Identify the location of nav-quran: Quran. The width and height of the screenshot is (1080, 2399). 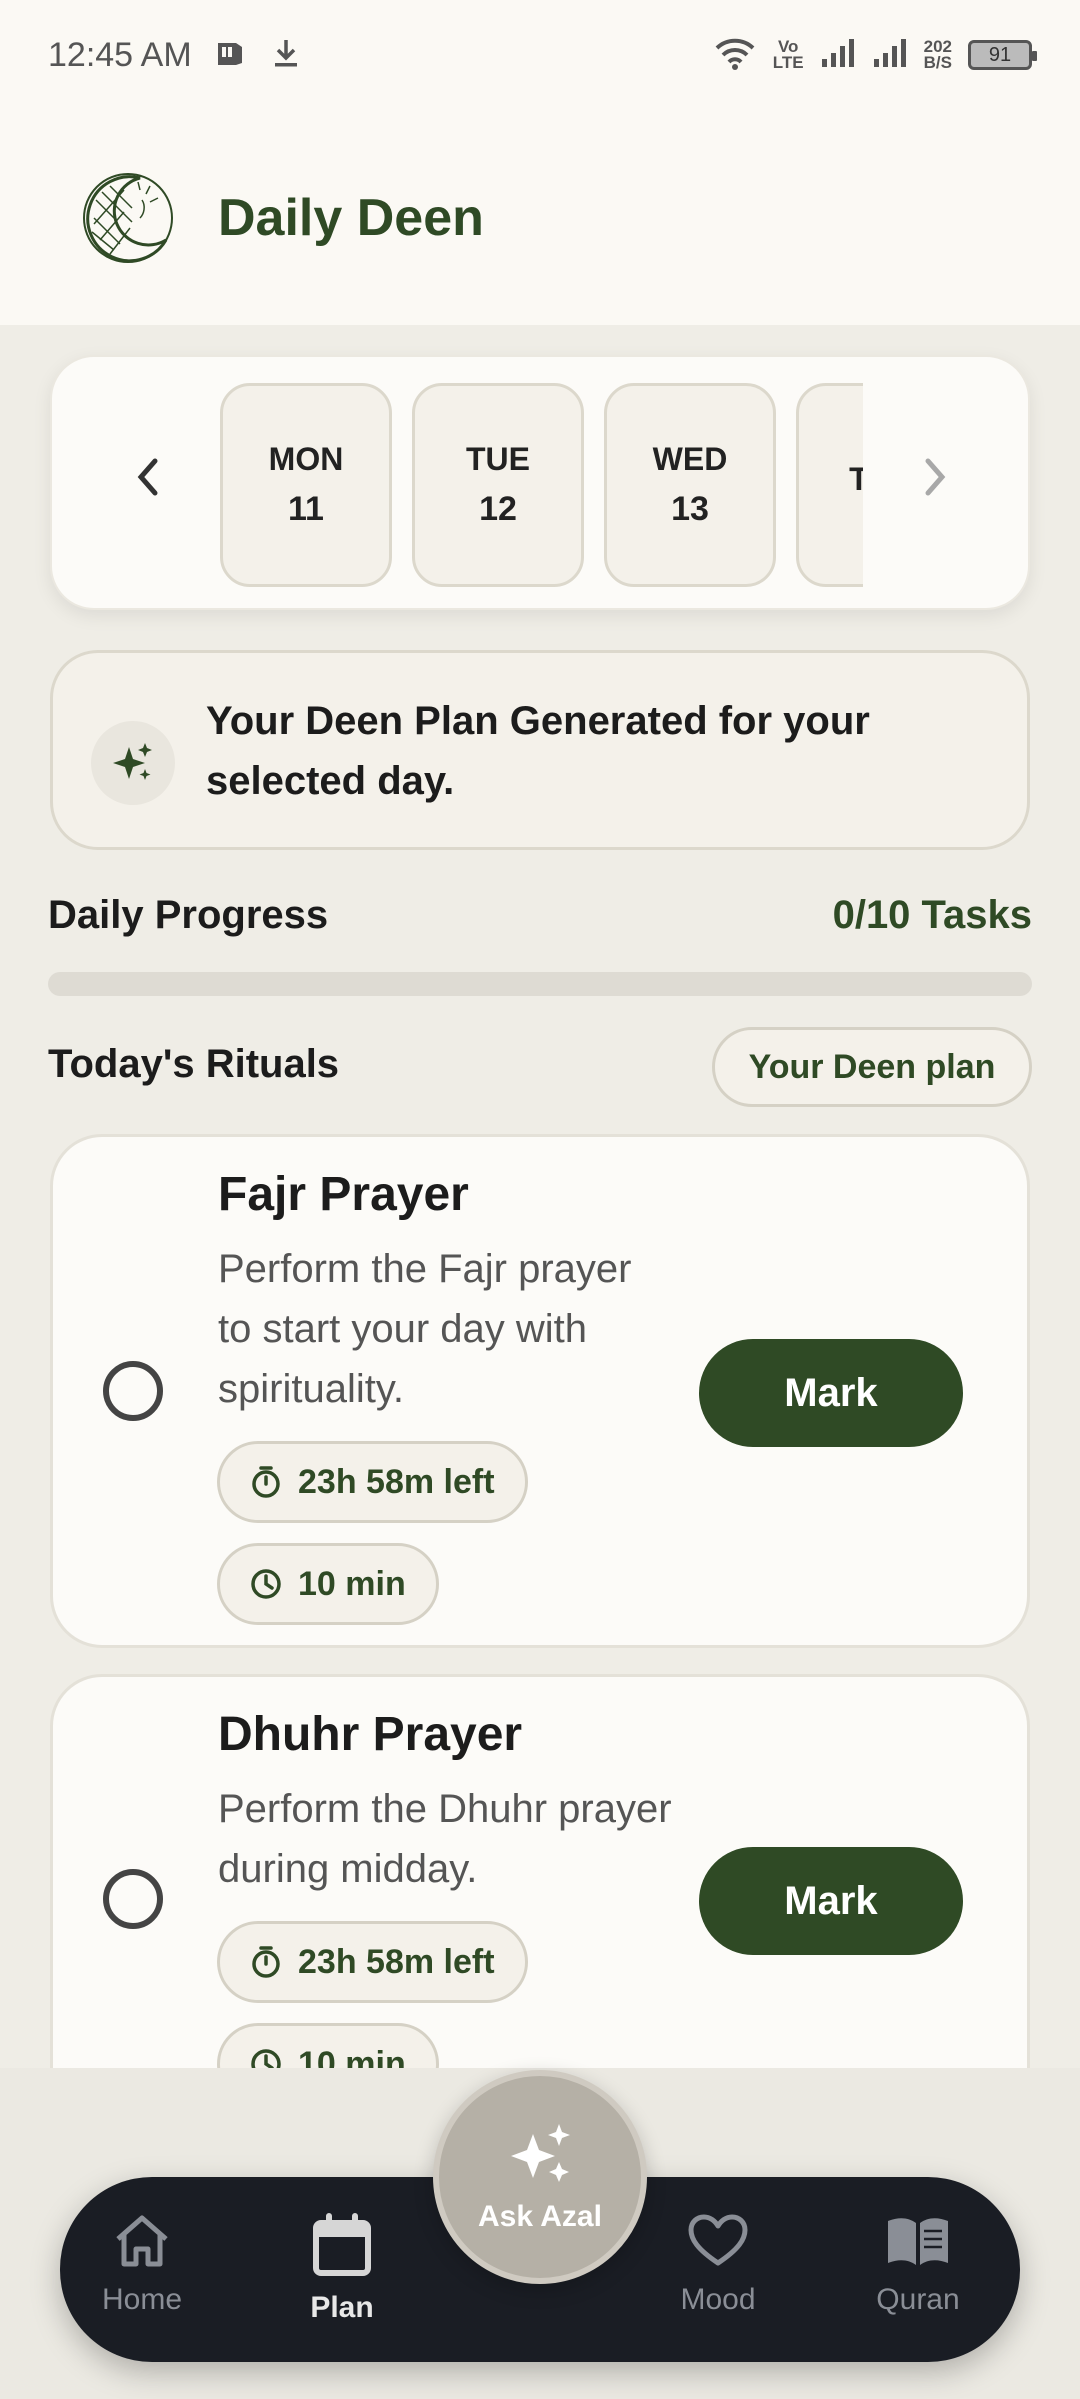
(918, 2265).